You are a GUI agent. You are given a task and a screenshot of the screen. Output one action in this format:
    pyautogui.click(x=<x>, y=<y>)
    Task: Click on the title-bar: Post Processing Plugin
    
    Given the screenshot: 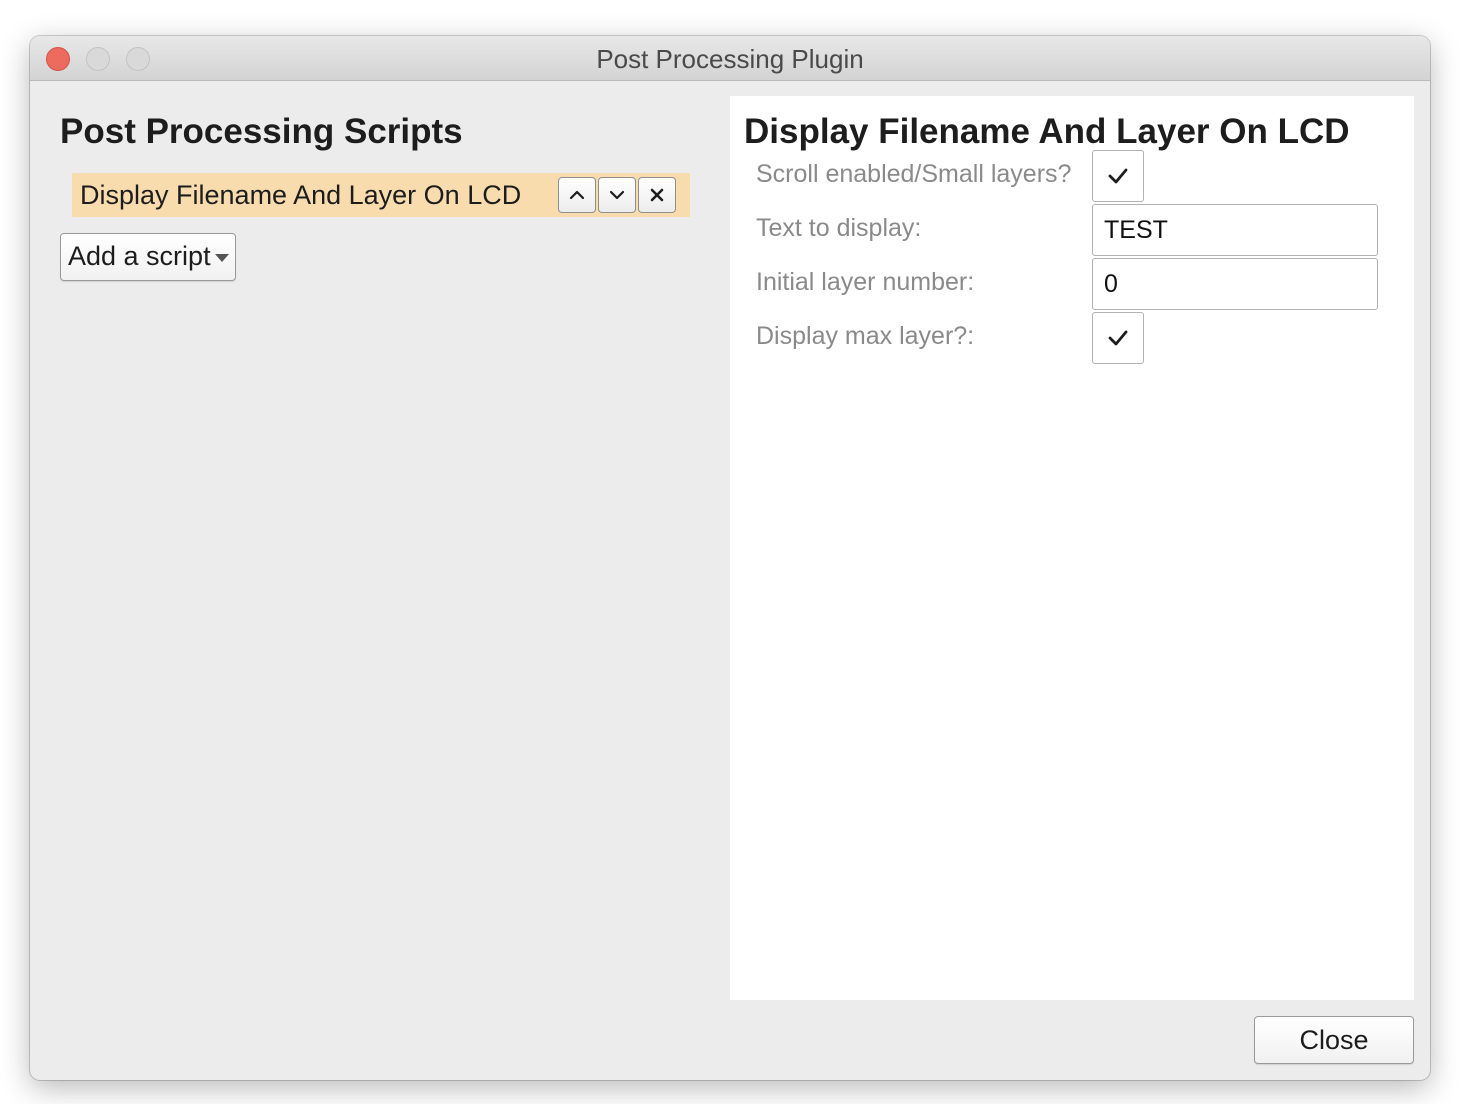 What is the action you would take?
    pyautogui.click(x=730, y=58)
    